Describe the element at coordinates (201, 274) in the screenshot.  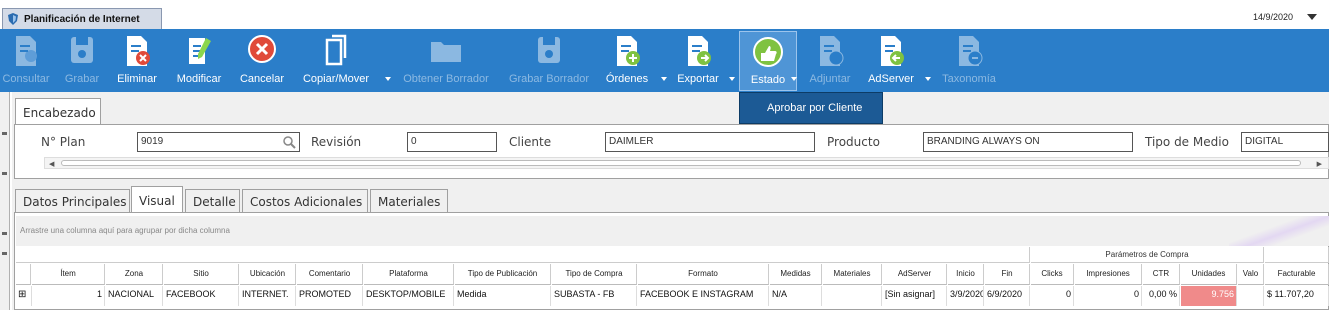
I see `column-header: Sitio` at that location.